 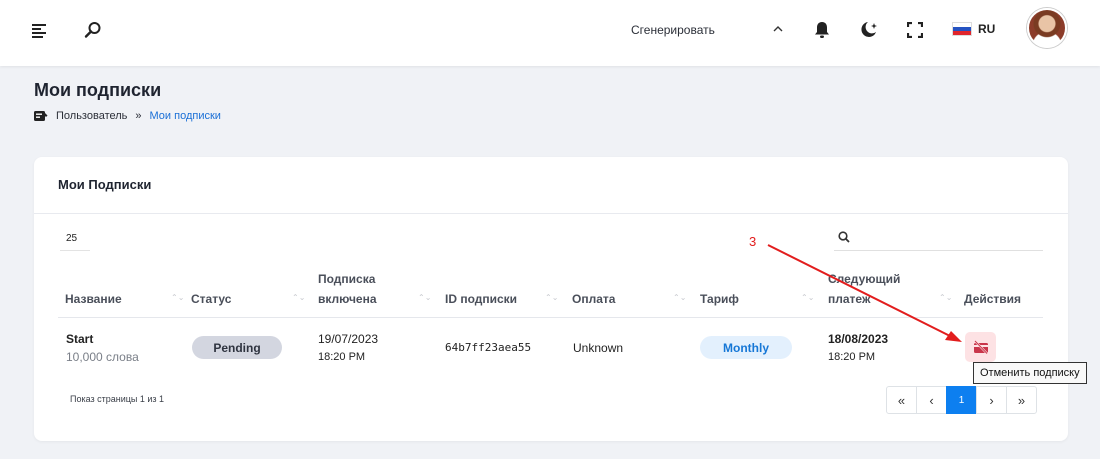 I want to click on pager-last-button: », so click(x=1021, y=400).